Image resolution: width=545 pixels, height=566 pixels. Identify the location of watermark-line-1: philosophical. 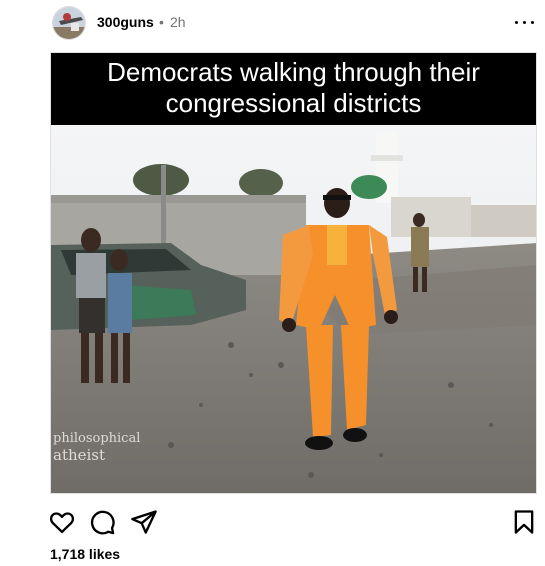
(97, 438).